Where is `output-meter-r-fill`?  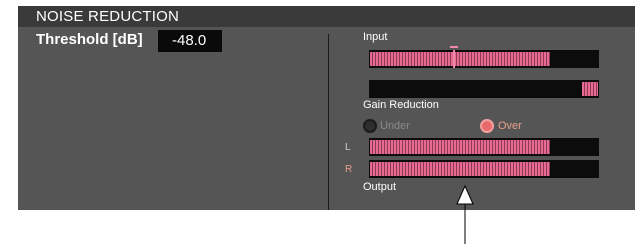
output-meter-r-fill is located at coordinates (460, 169).